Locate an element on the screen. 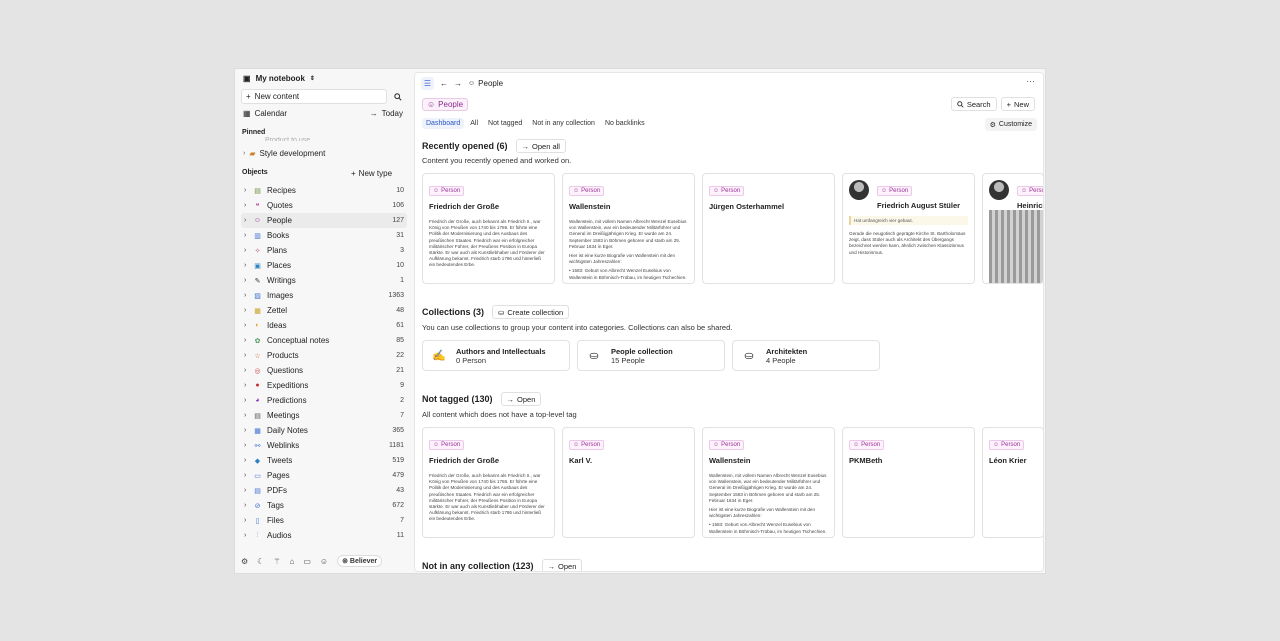  sidebar-item-plans: › ✧ Plans 3 is located at coordinates (324, 250).